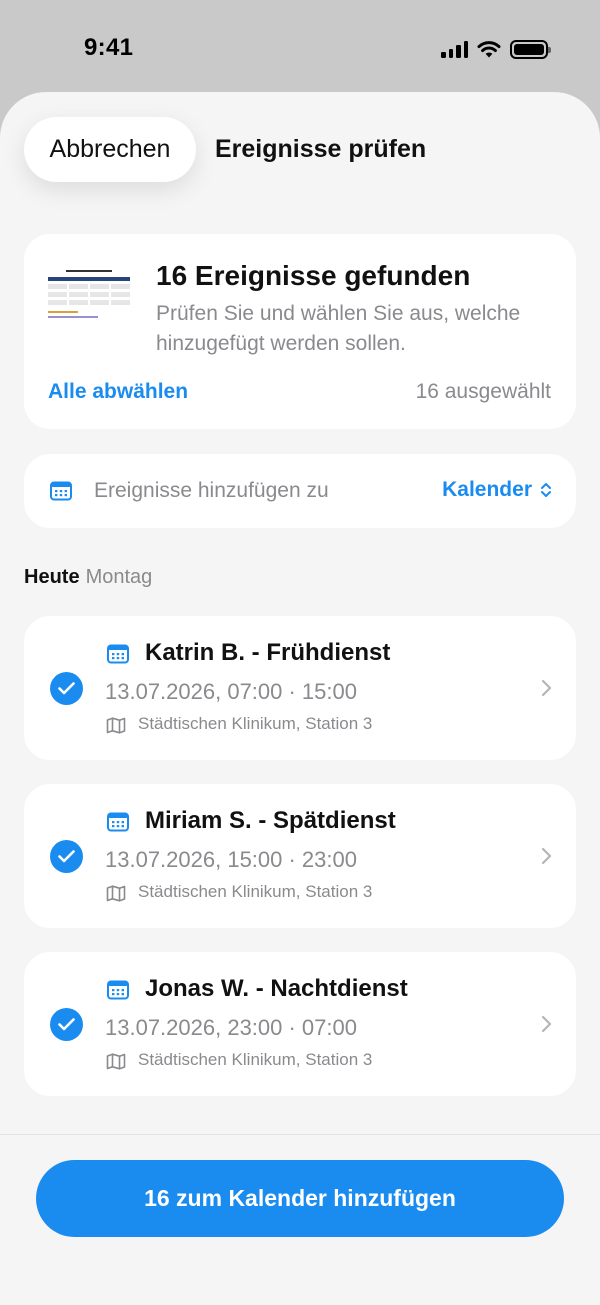 This screenshot has height=1305, width=600. Describe the element at coordinates (270, 820) in the screenshot. I see `event-title: Miriam S. - Spätdienst` at that location.